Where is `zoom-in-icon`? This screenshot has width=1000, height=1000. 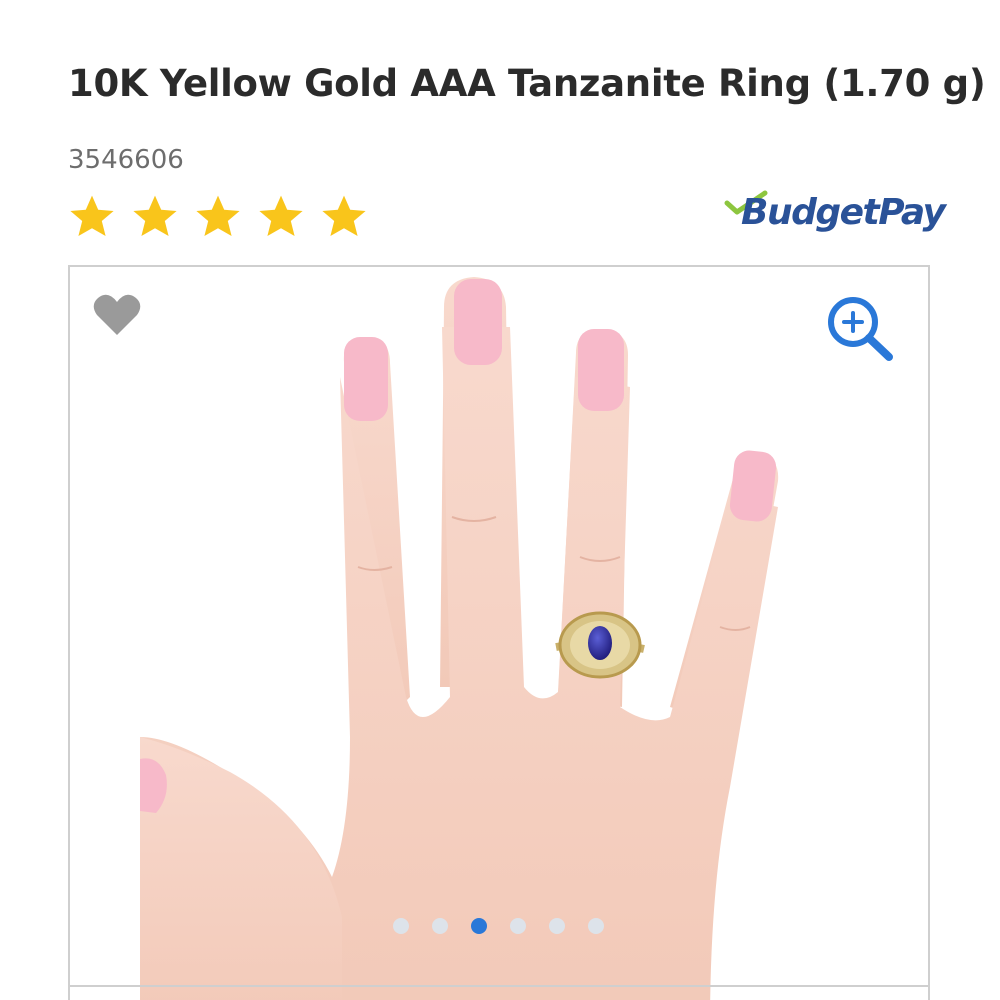
zoom-in-icon is located at coordinates (861, 329).